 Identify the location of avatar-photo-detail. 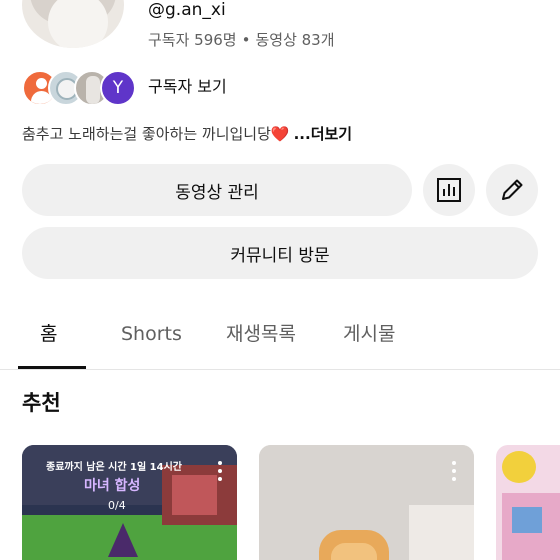
(93, 90).